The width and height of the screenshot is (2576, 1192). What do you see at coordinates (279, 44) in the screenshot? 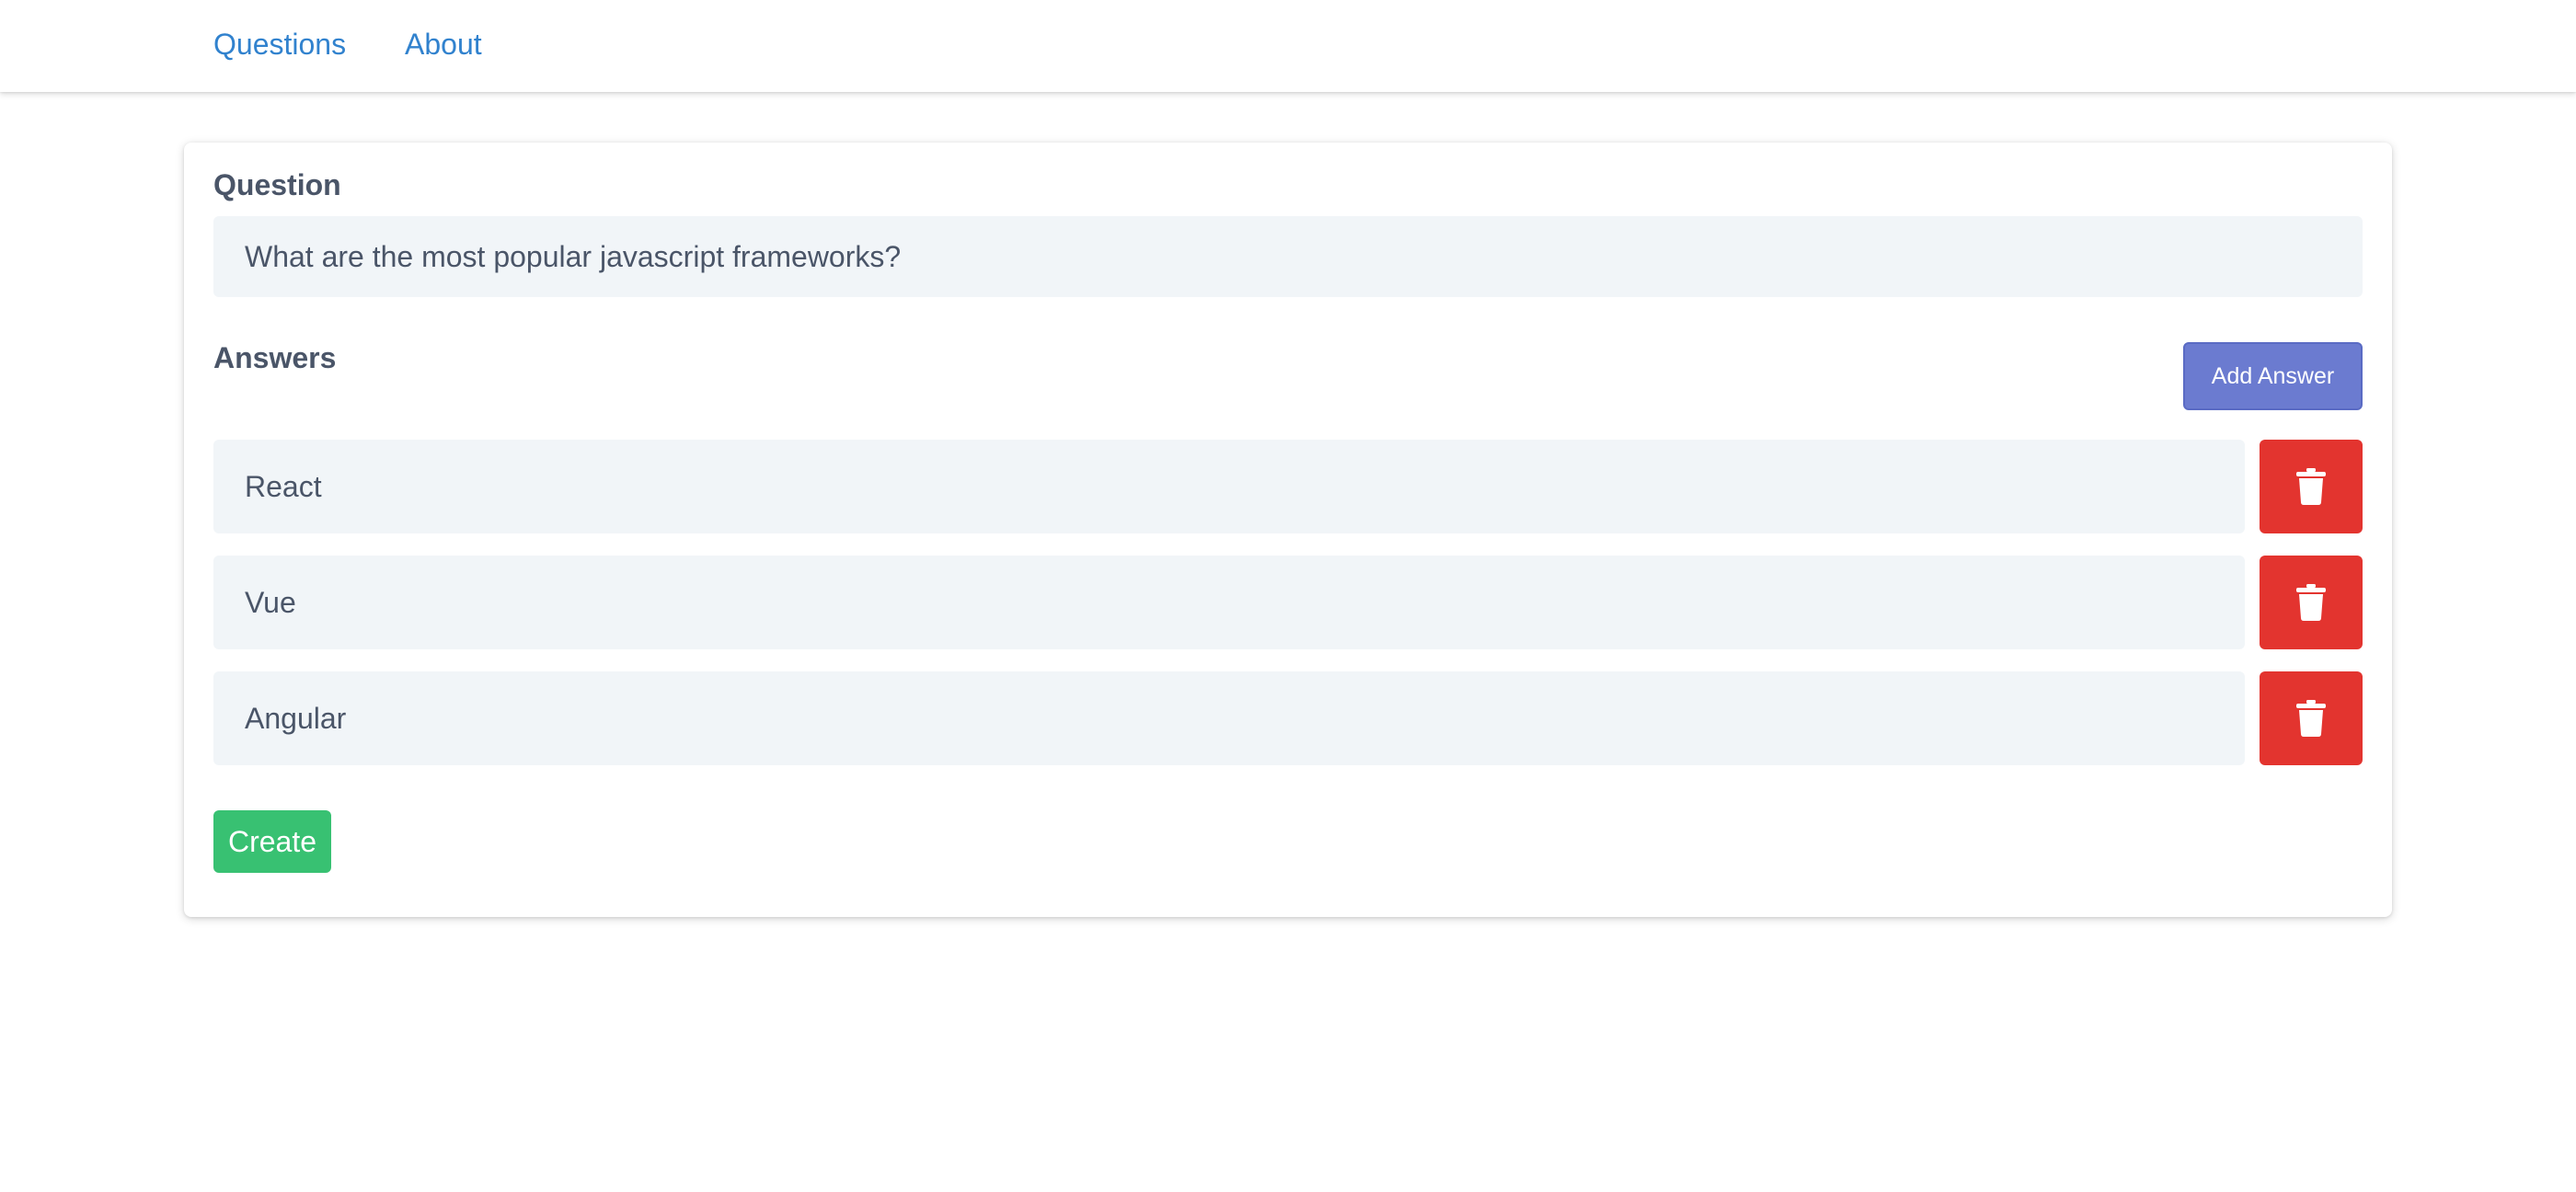
I see `nav-link-questions: Questions` at bounding box center [279, 44].